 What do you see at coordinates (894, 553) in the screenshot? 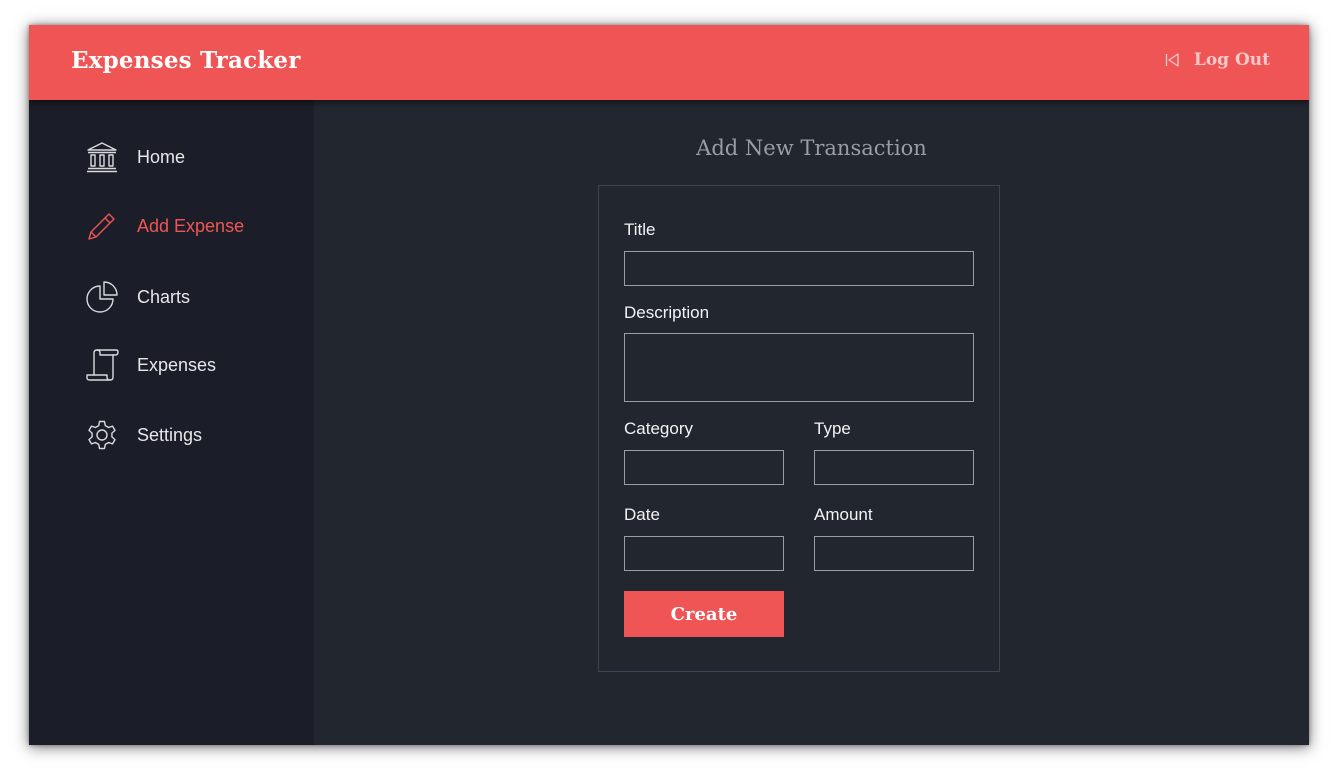
I see `amount-input` at bounding box center [894, 553].